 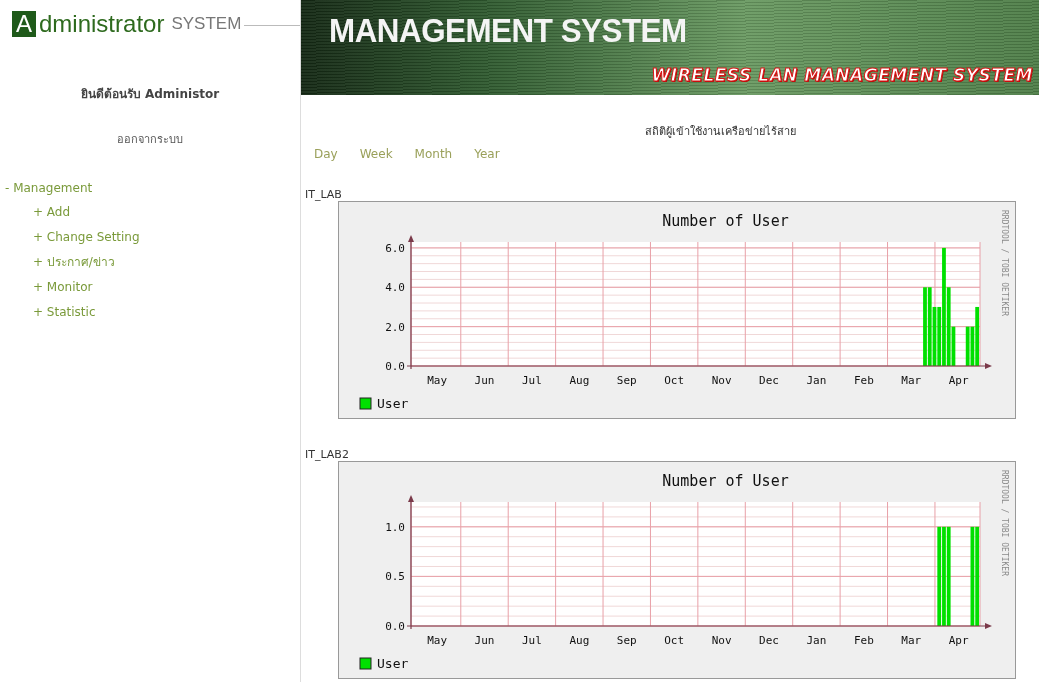 I want to click on logo-text: dministrator, so click(x=102, y=24).